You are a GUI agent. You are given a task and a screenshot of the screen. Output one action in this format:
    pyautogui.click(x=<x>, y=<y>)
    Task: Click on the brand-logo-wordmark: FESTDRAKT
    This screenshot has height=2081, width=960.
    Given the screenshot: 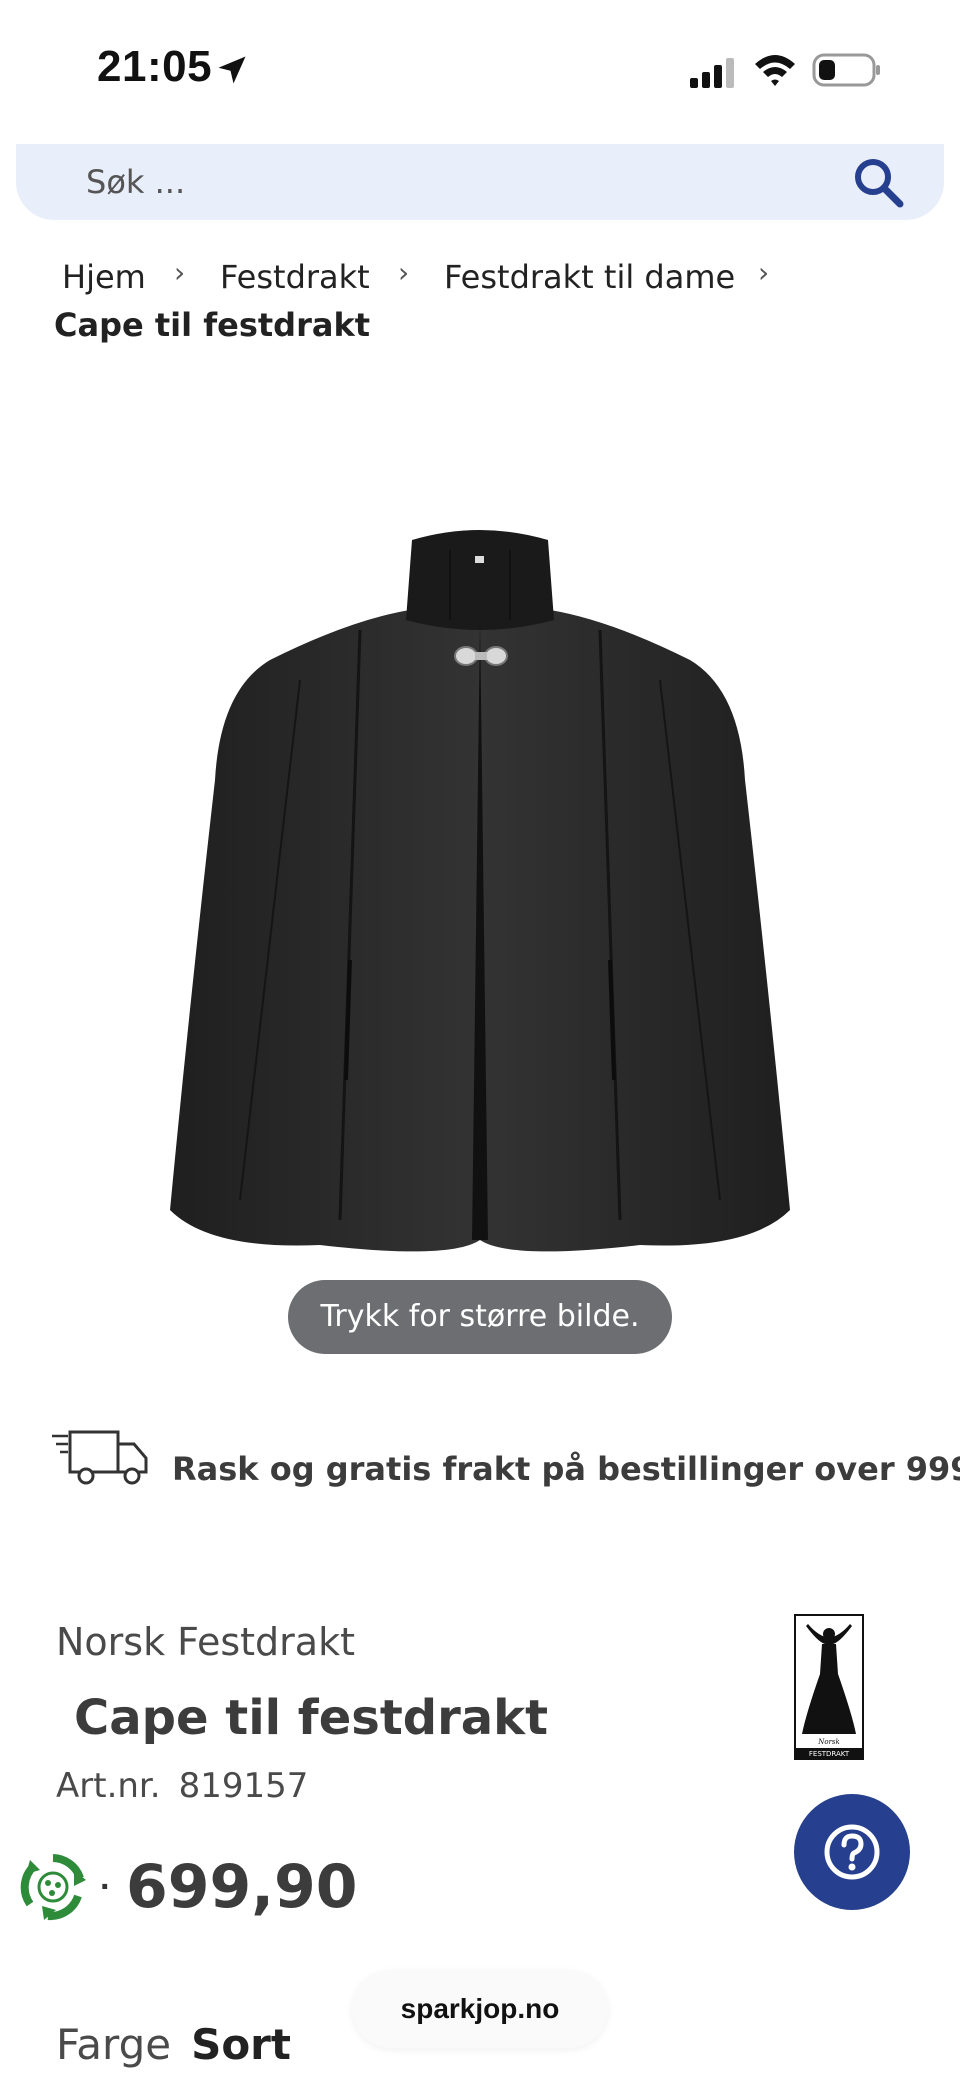 What is the action you would take?
    pyautogui.click(x=829, y=1754)
    